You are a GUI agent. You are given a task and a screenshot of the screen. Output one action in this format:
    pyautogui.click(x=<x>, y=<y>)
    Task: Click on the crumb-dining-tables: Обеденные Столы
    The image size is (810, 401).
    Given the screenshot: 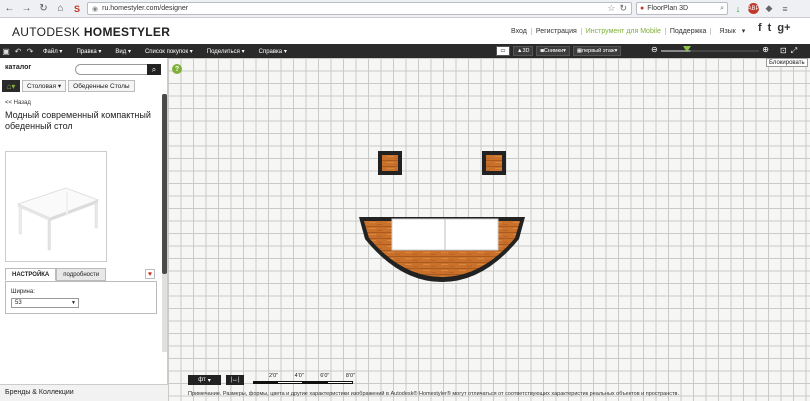 What is the action you would take?
    pyautogui.click(x=101, y=86)
    